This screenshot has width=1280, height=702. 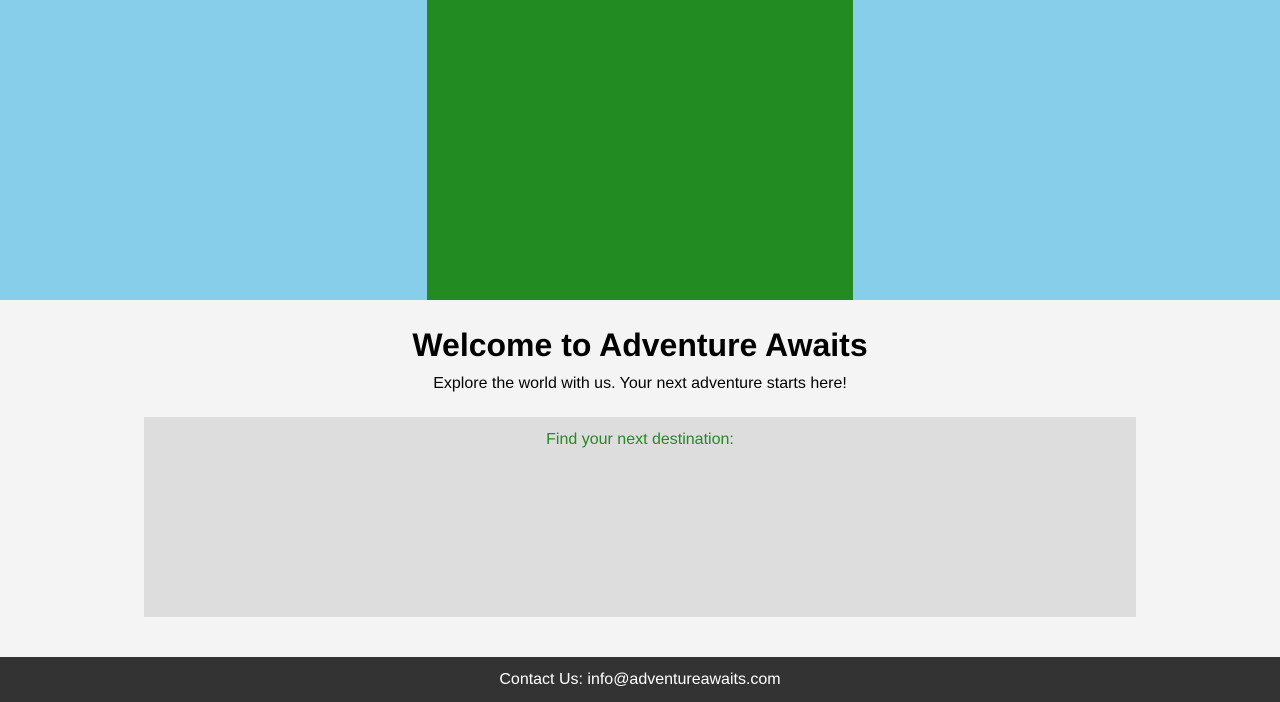 I want to click on hero-image, so click(x=640, y=150).